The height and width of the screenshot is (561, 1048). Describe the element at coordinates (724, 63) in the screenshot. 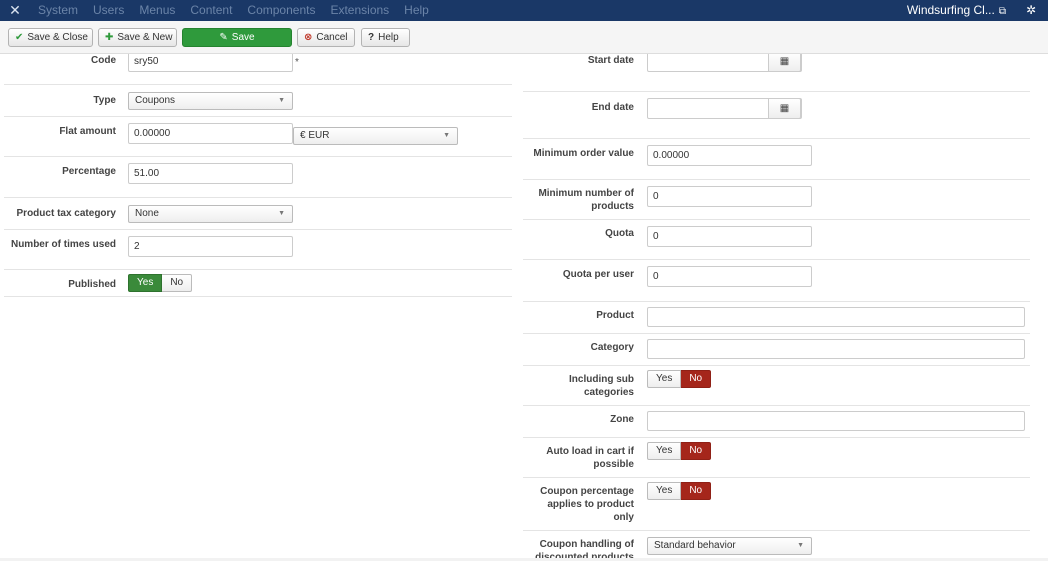

I see `start-date-input: ▦` at that location.